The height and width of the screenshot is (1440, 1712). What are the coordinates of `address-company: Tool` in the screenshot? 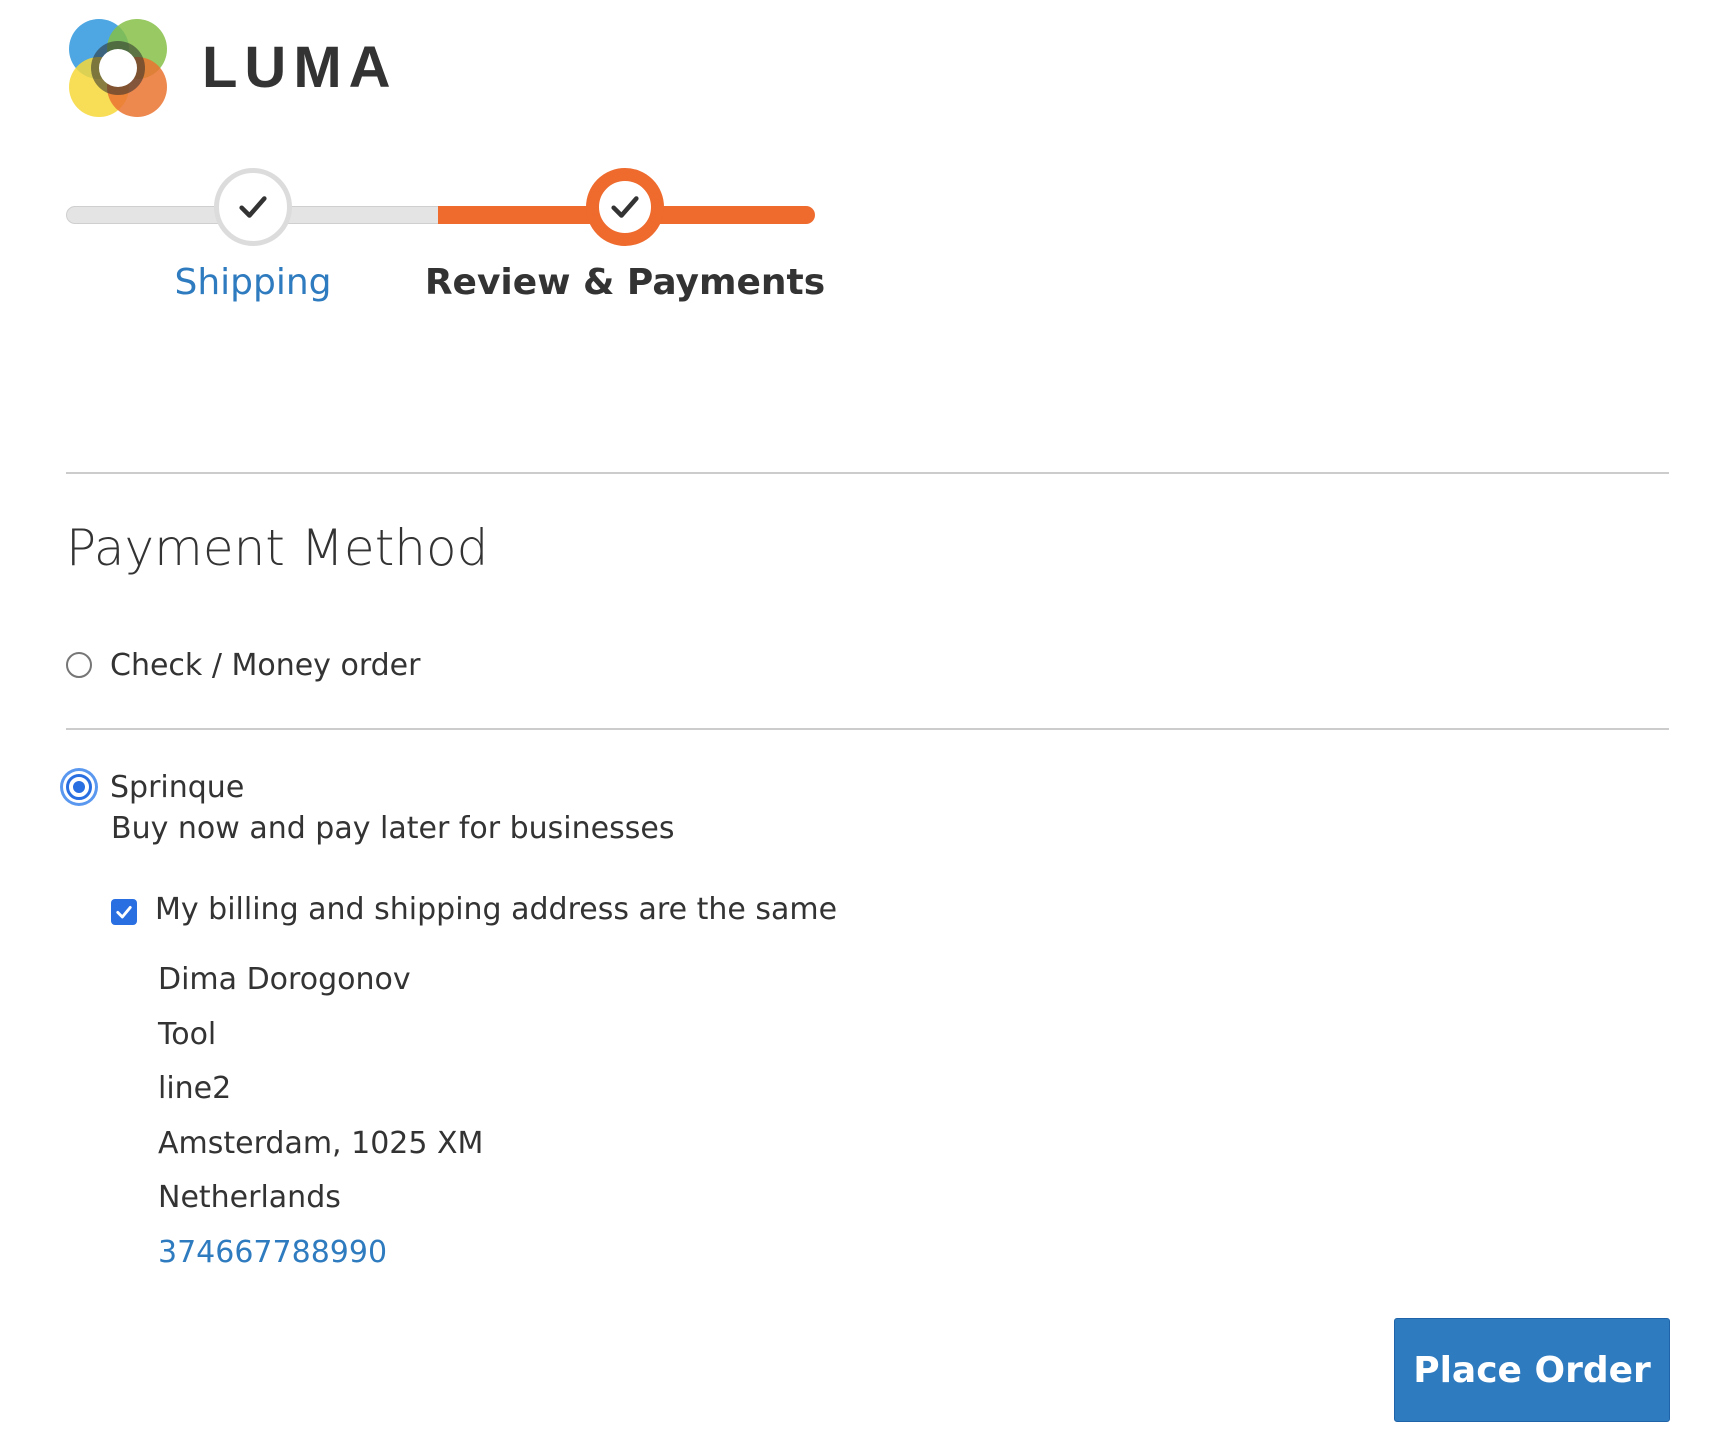 It's located at (187, 1034).